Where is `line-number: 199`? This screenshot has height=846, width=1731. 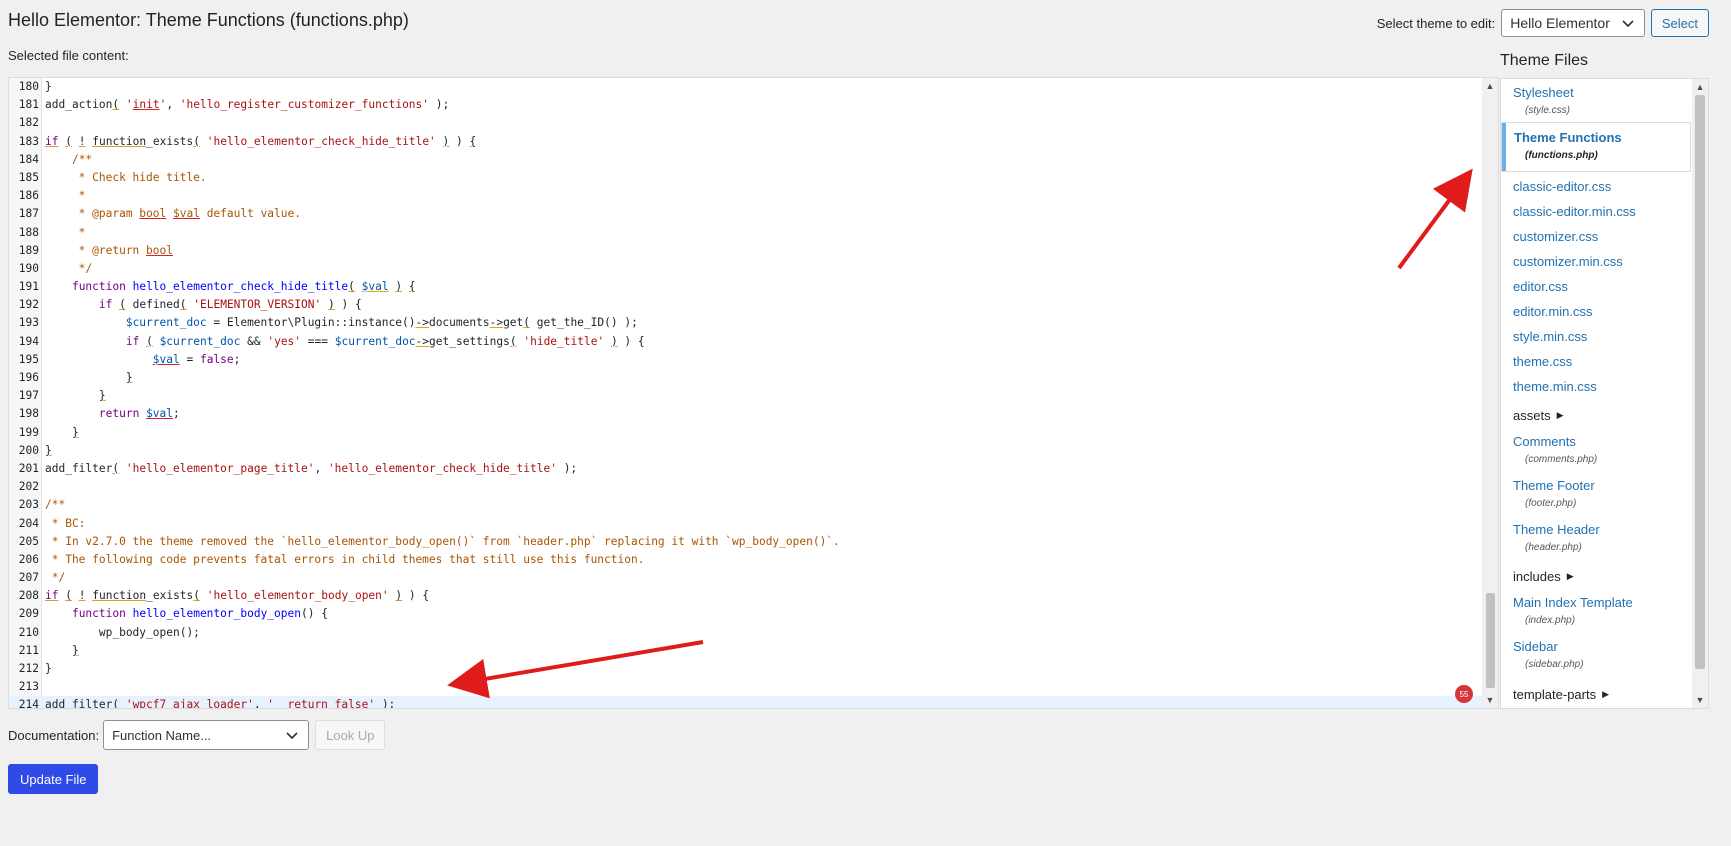
line-number: 199 is located at coordinates (28, 432).